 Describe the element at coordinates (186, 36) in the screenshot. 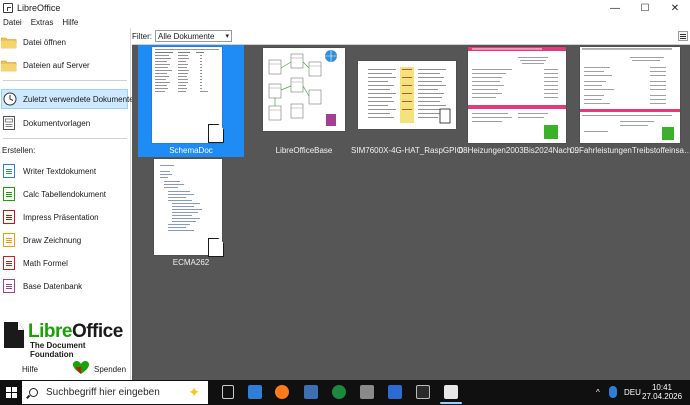

I see `filter-value: Alle Dokumente` at that location.